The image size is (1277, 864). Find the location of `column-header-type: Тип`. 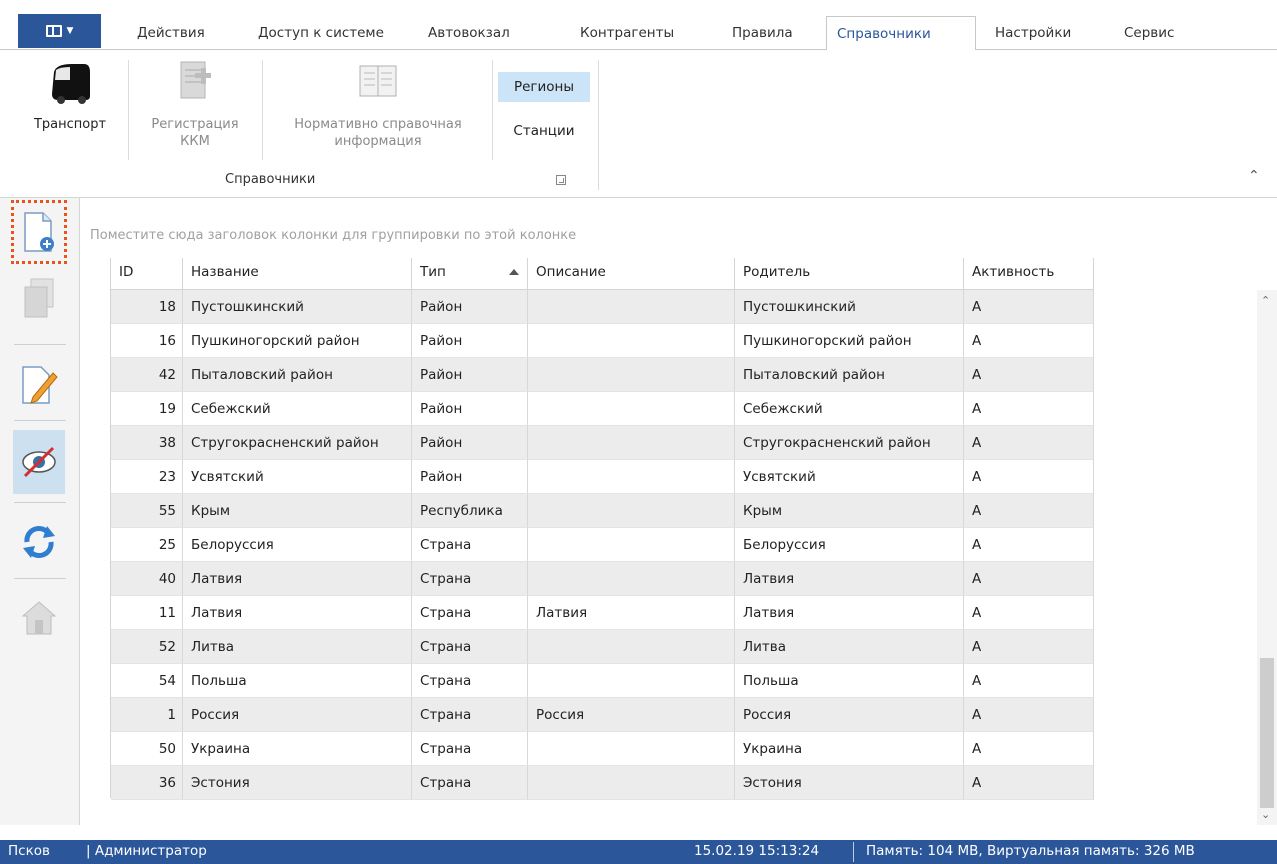

column-header-type: Тип is located at coordinates (470, 274).